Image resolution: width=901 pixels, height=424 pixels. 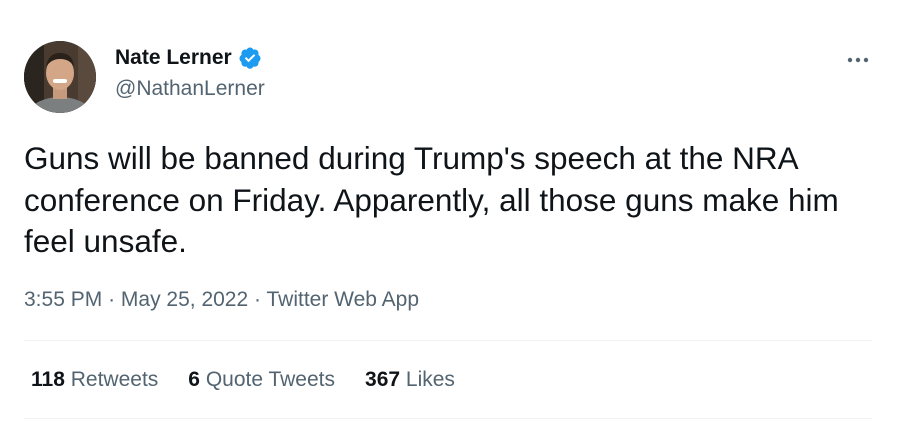 I want to click on more-options-icon, so click(x=858, y=60).